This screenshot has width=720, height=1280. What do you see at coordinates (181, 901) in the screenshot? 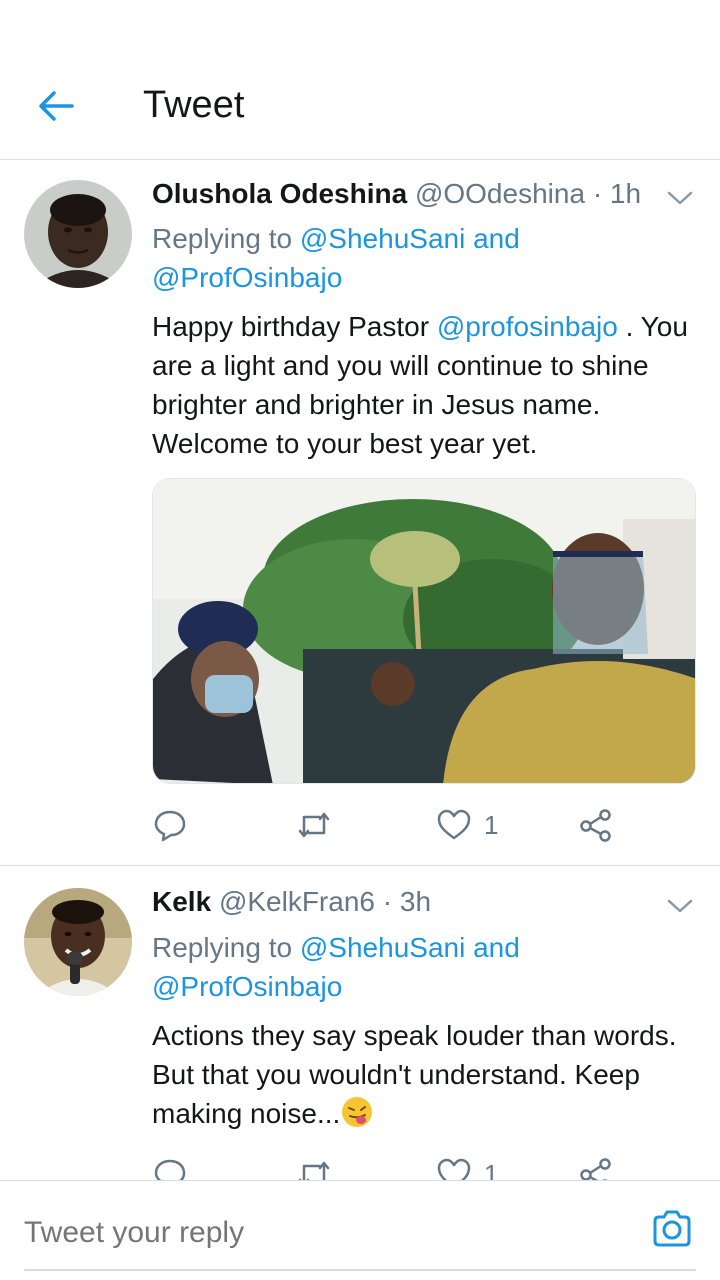
I see `display-name: Kelk` at bounding box center [181, 901].